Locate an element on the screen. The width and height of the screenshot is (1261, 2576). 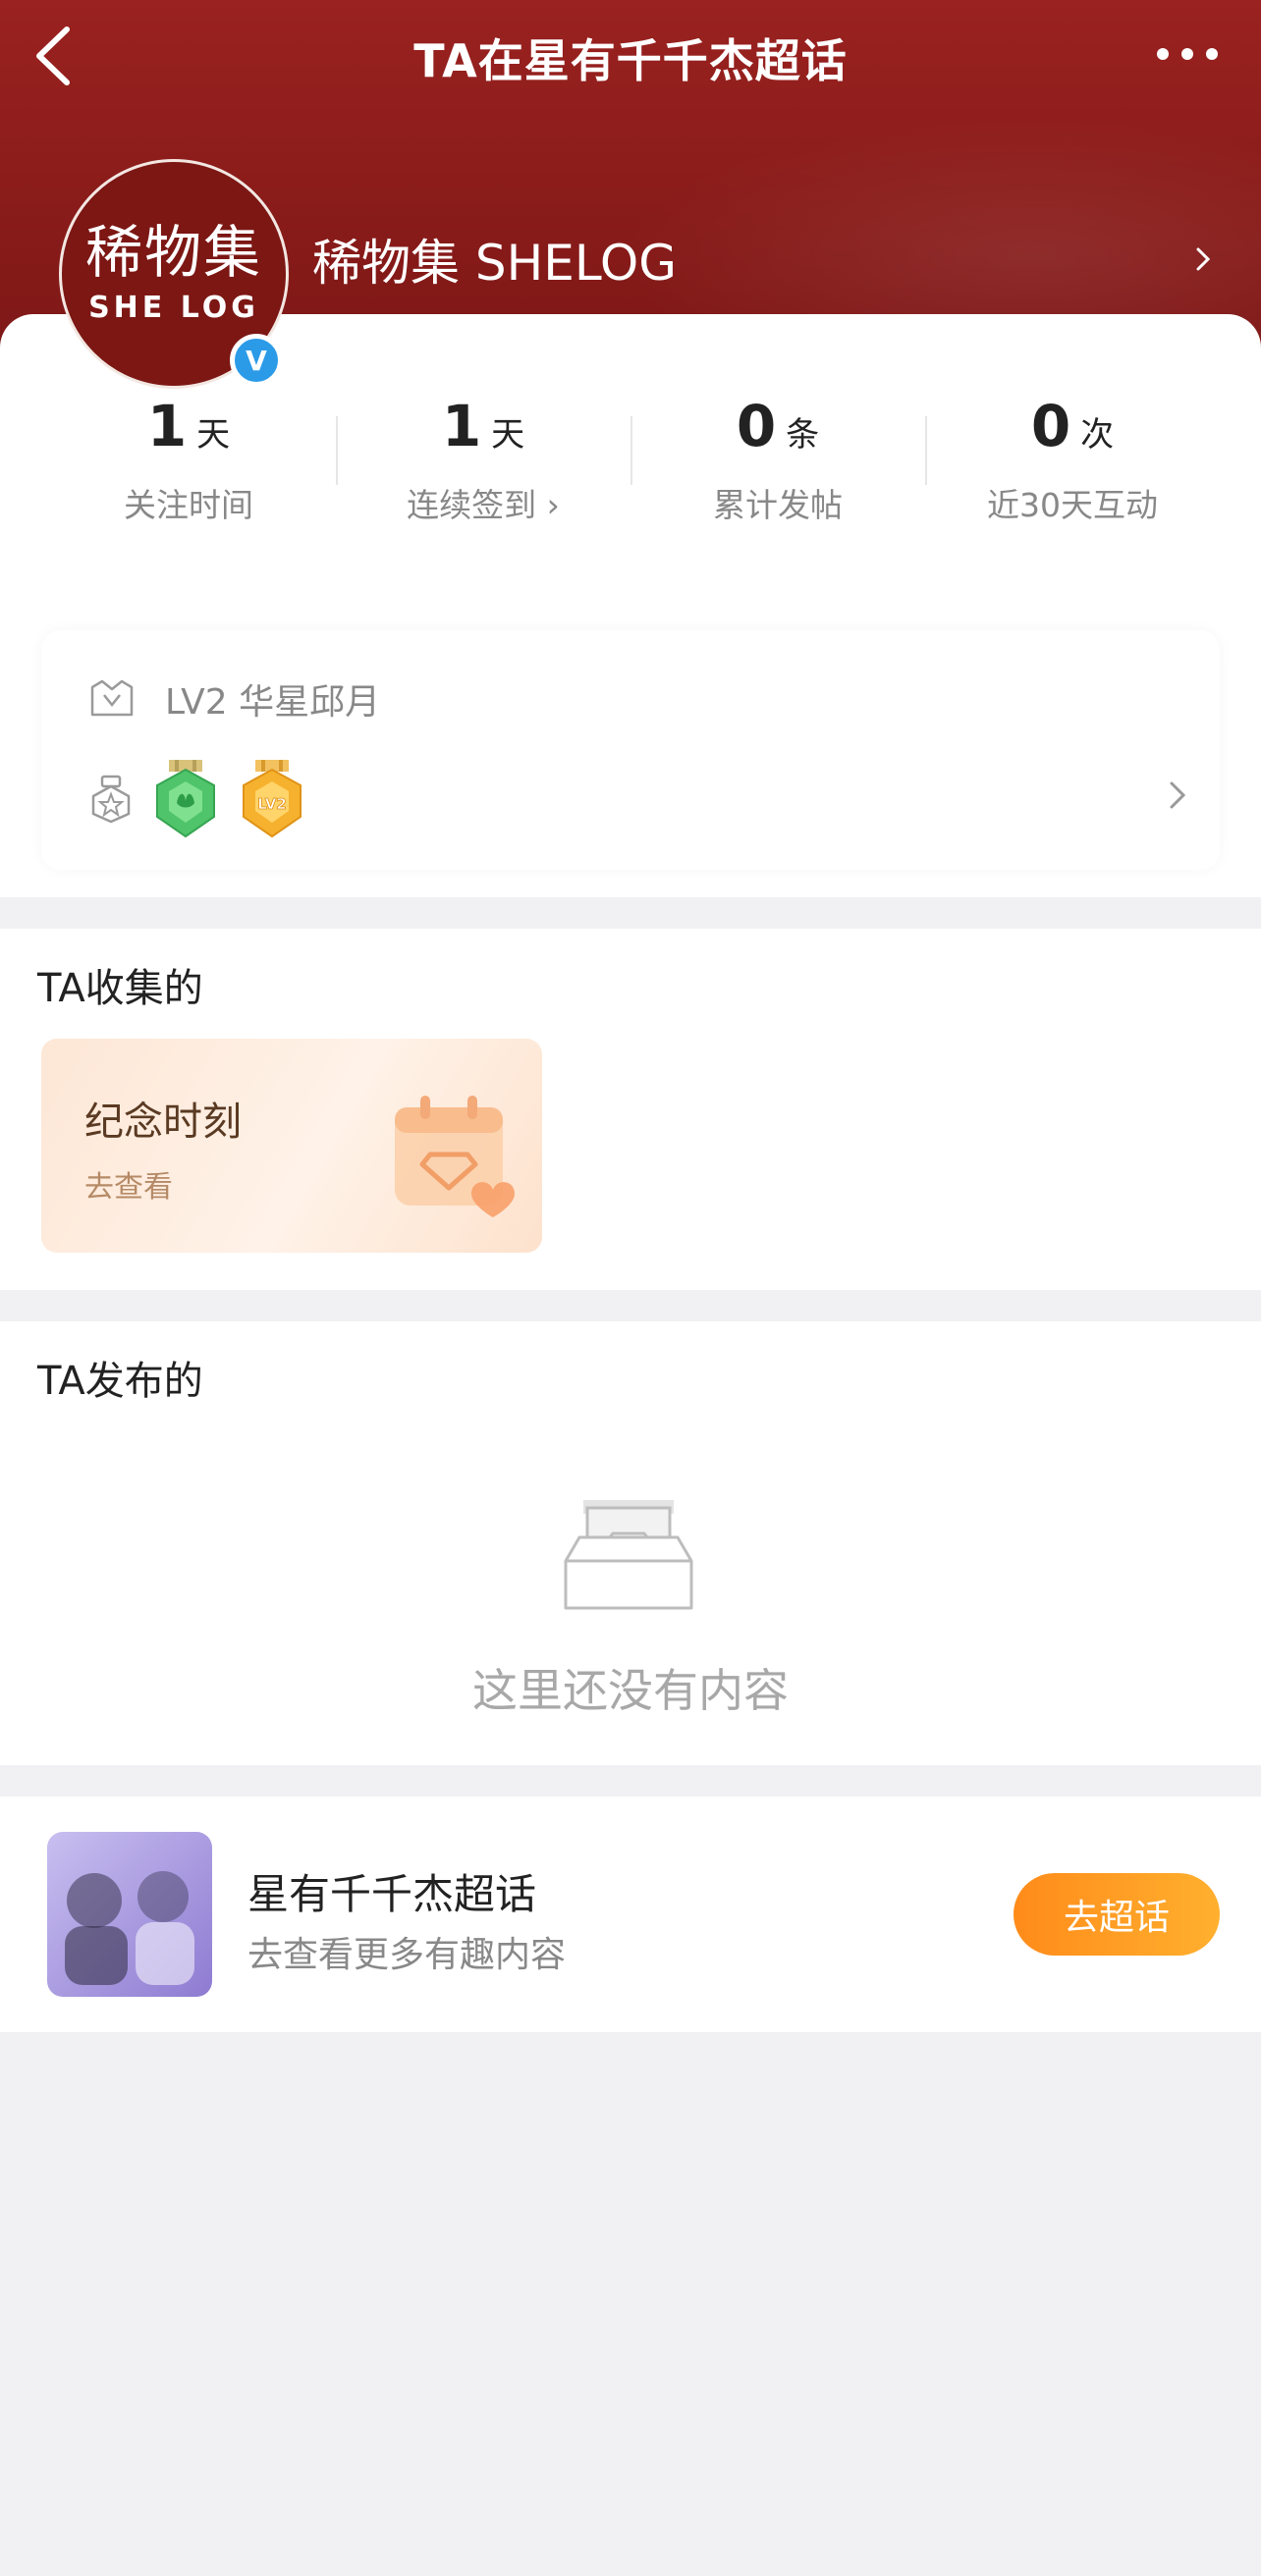
collect-card-title: 纪念时刻 is located at coordinates (163, 1122).